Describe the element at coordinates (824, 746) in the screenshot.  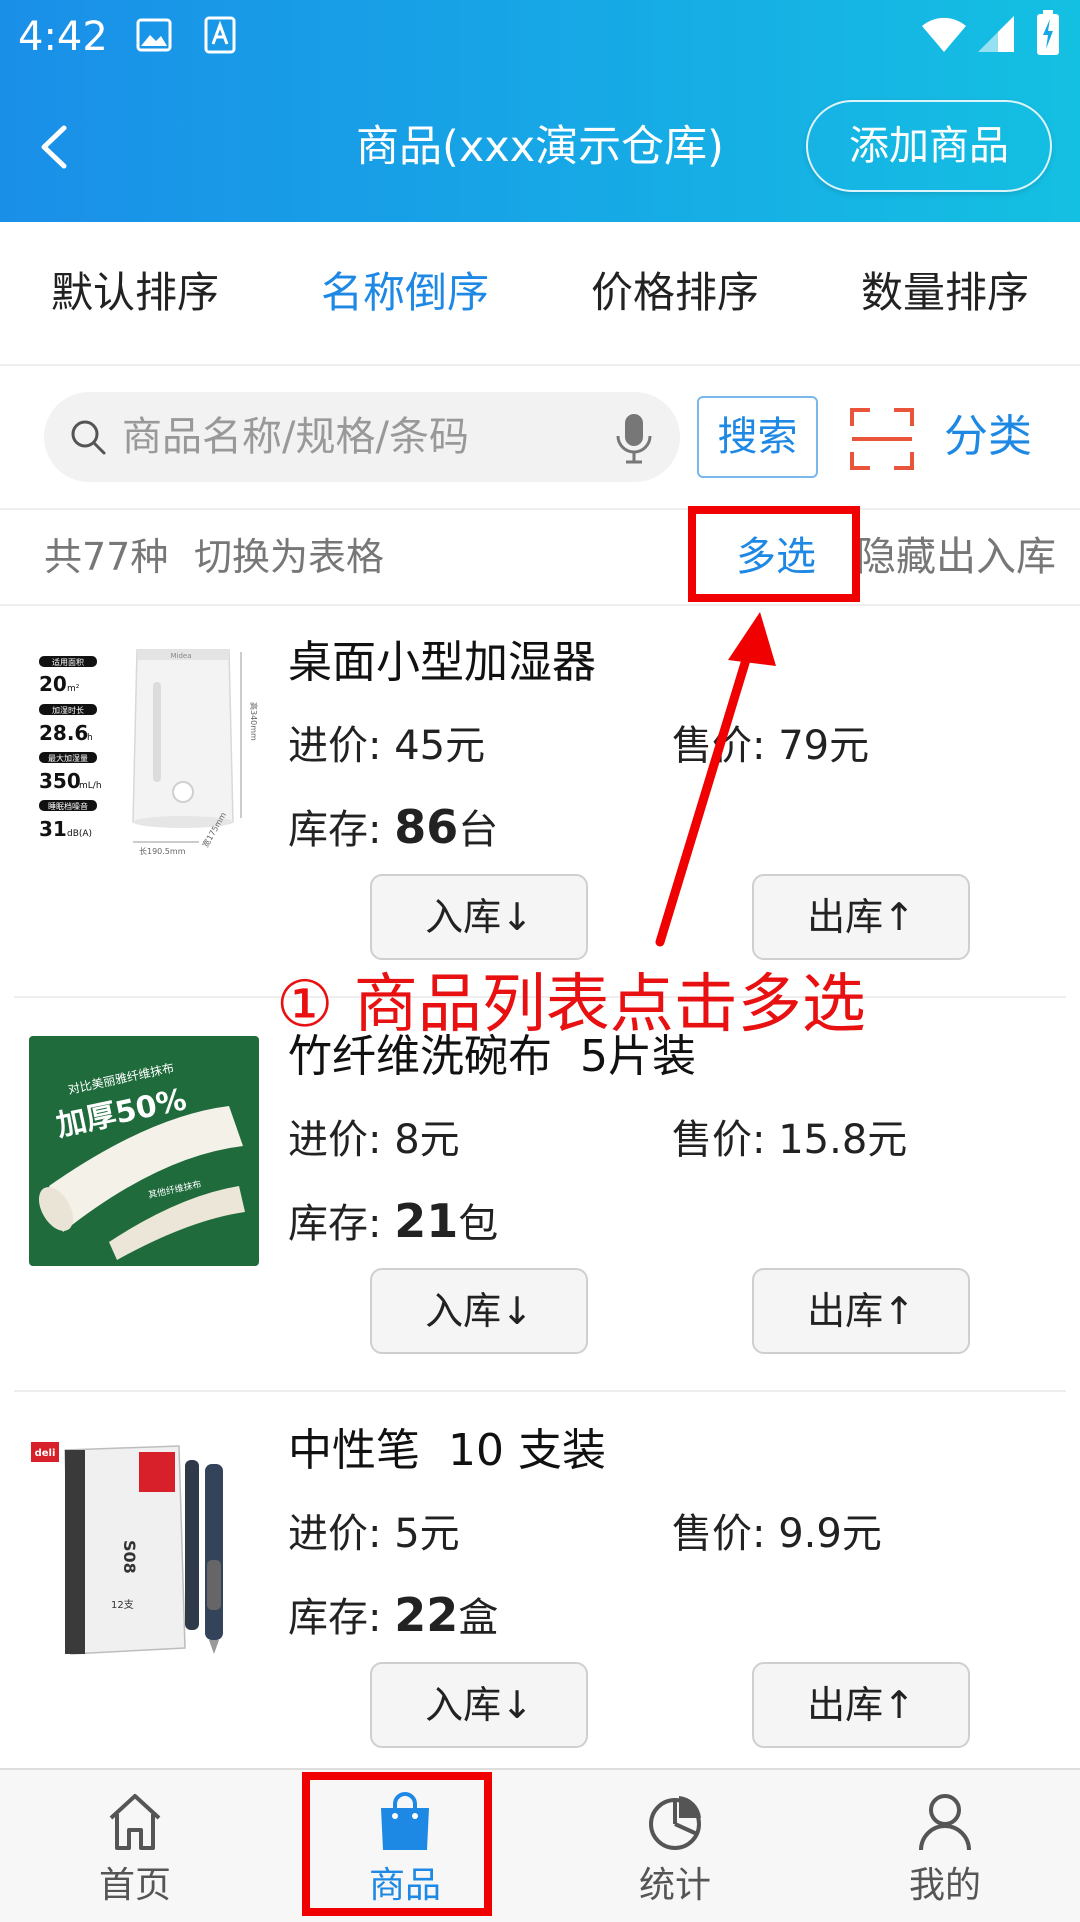
I see `price-value: 79元` at that location.